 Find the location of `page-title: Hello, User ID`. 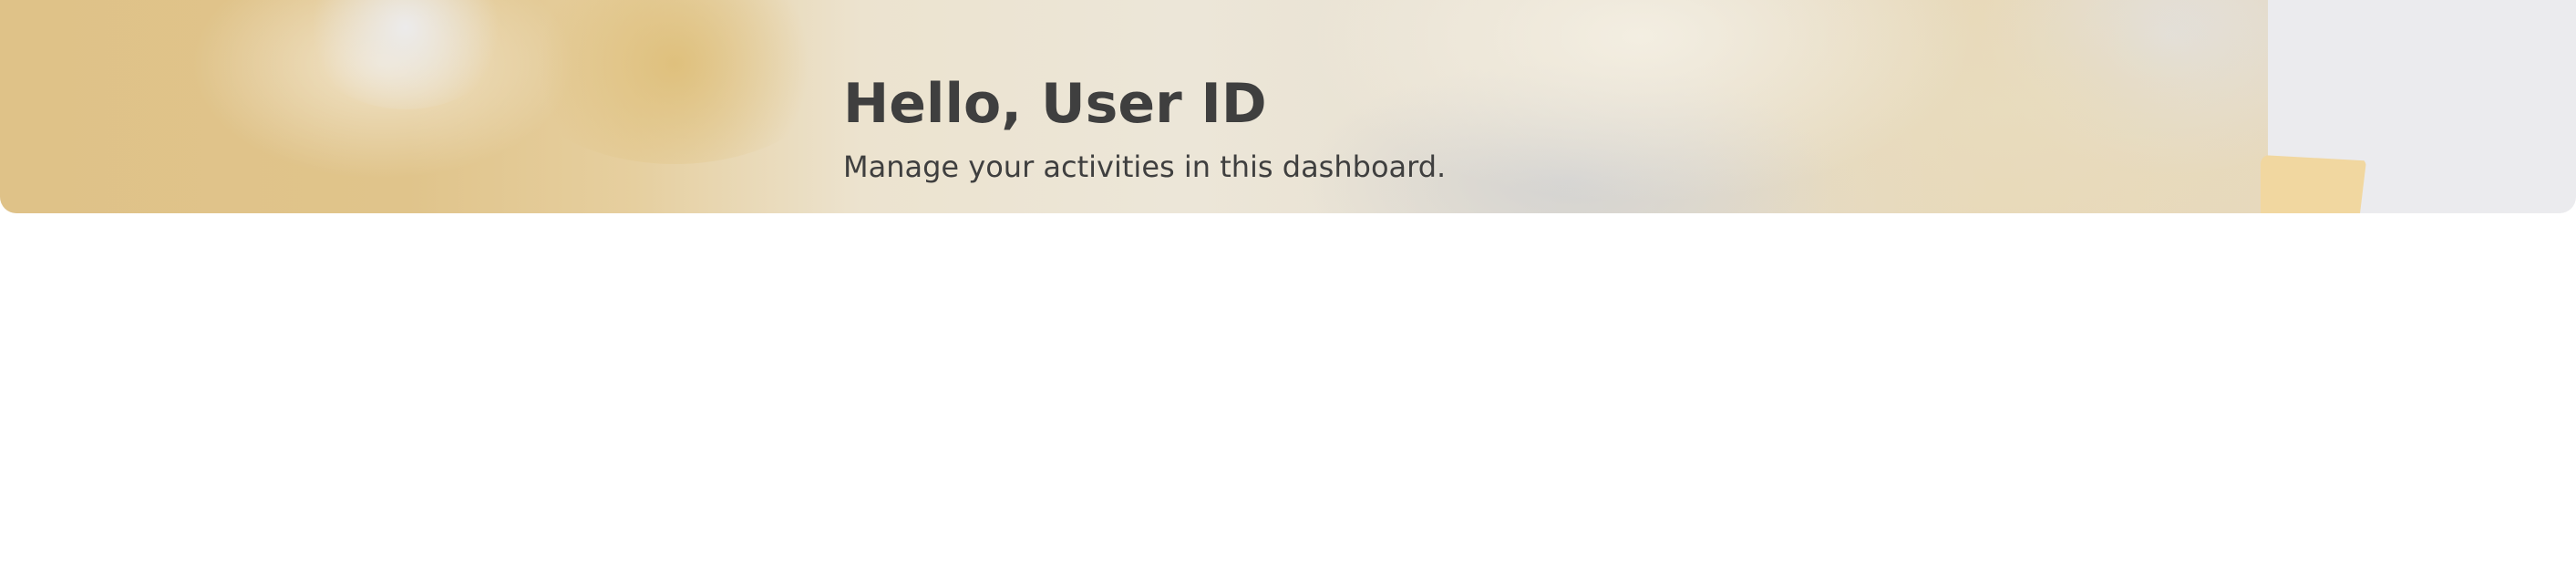

page-title: Hello, User ID is located at coordinates (1055, 104).